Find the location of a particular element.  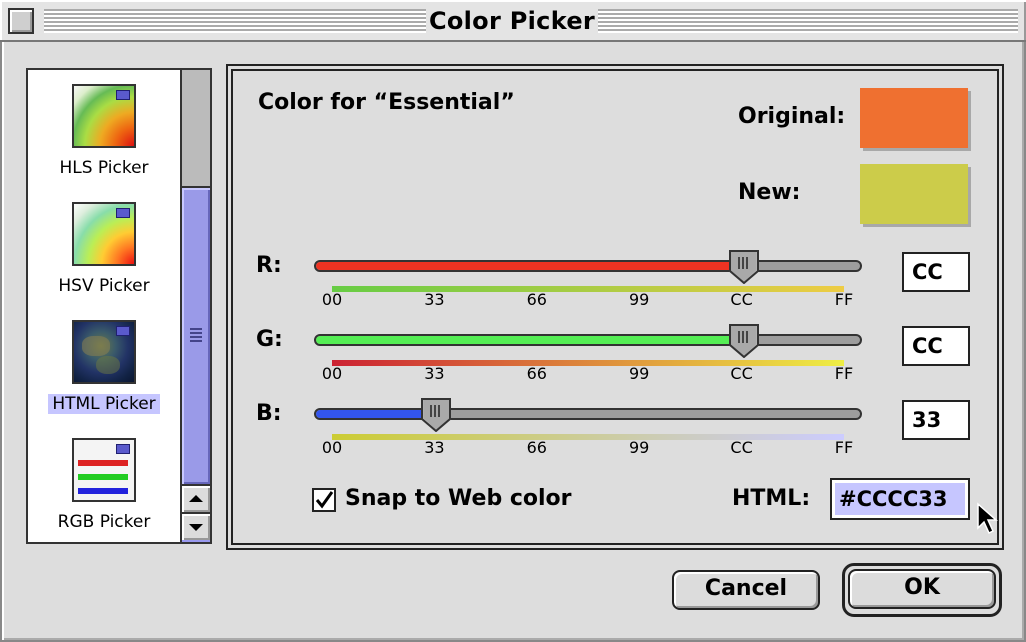

green-tick-label: 99 is located at coordinates (639, 373).